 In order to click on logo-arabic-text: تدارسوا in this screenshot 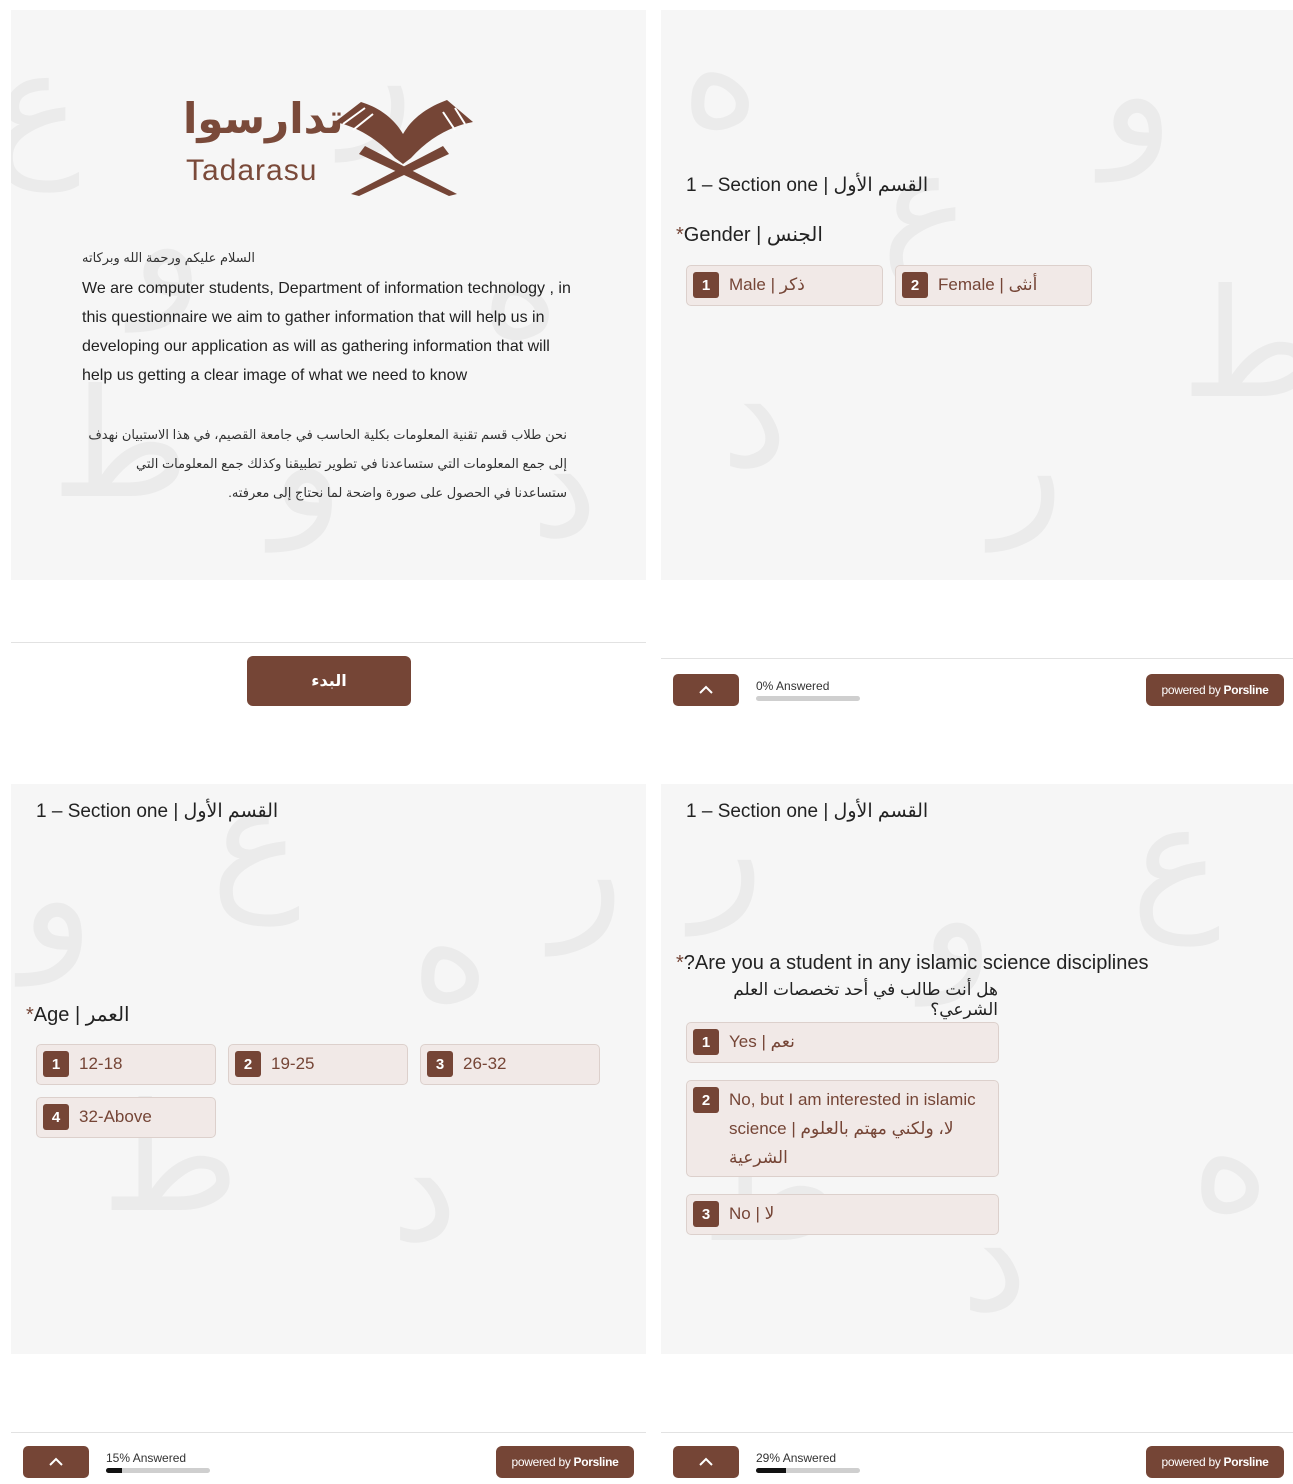, I will do `click(263, 118)`.